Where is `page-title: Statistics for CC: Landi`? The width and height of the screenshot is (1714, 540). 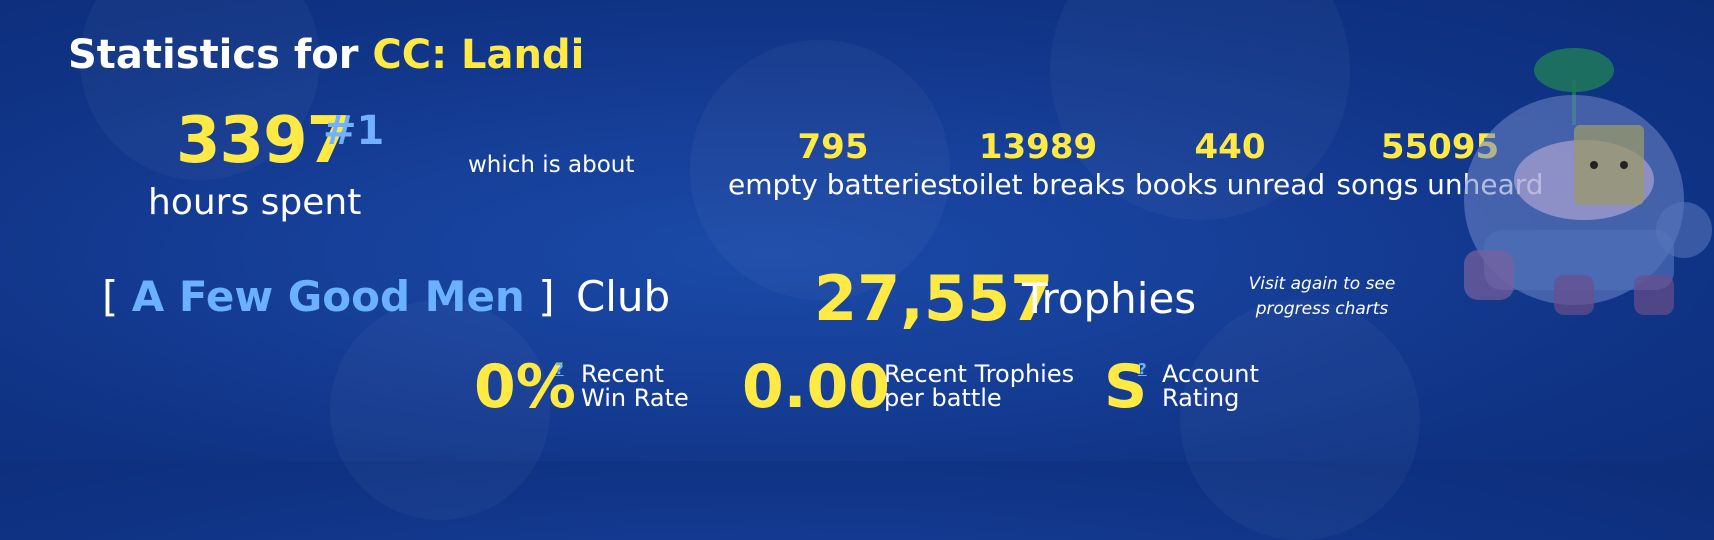
page-title: Statistics for CC: Landi is located at coordinates (326, 55).